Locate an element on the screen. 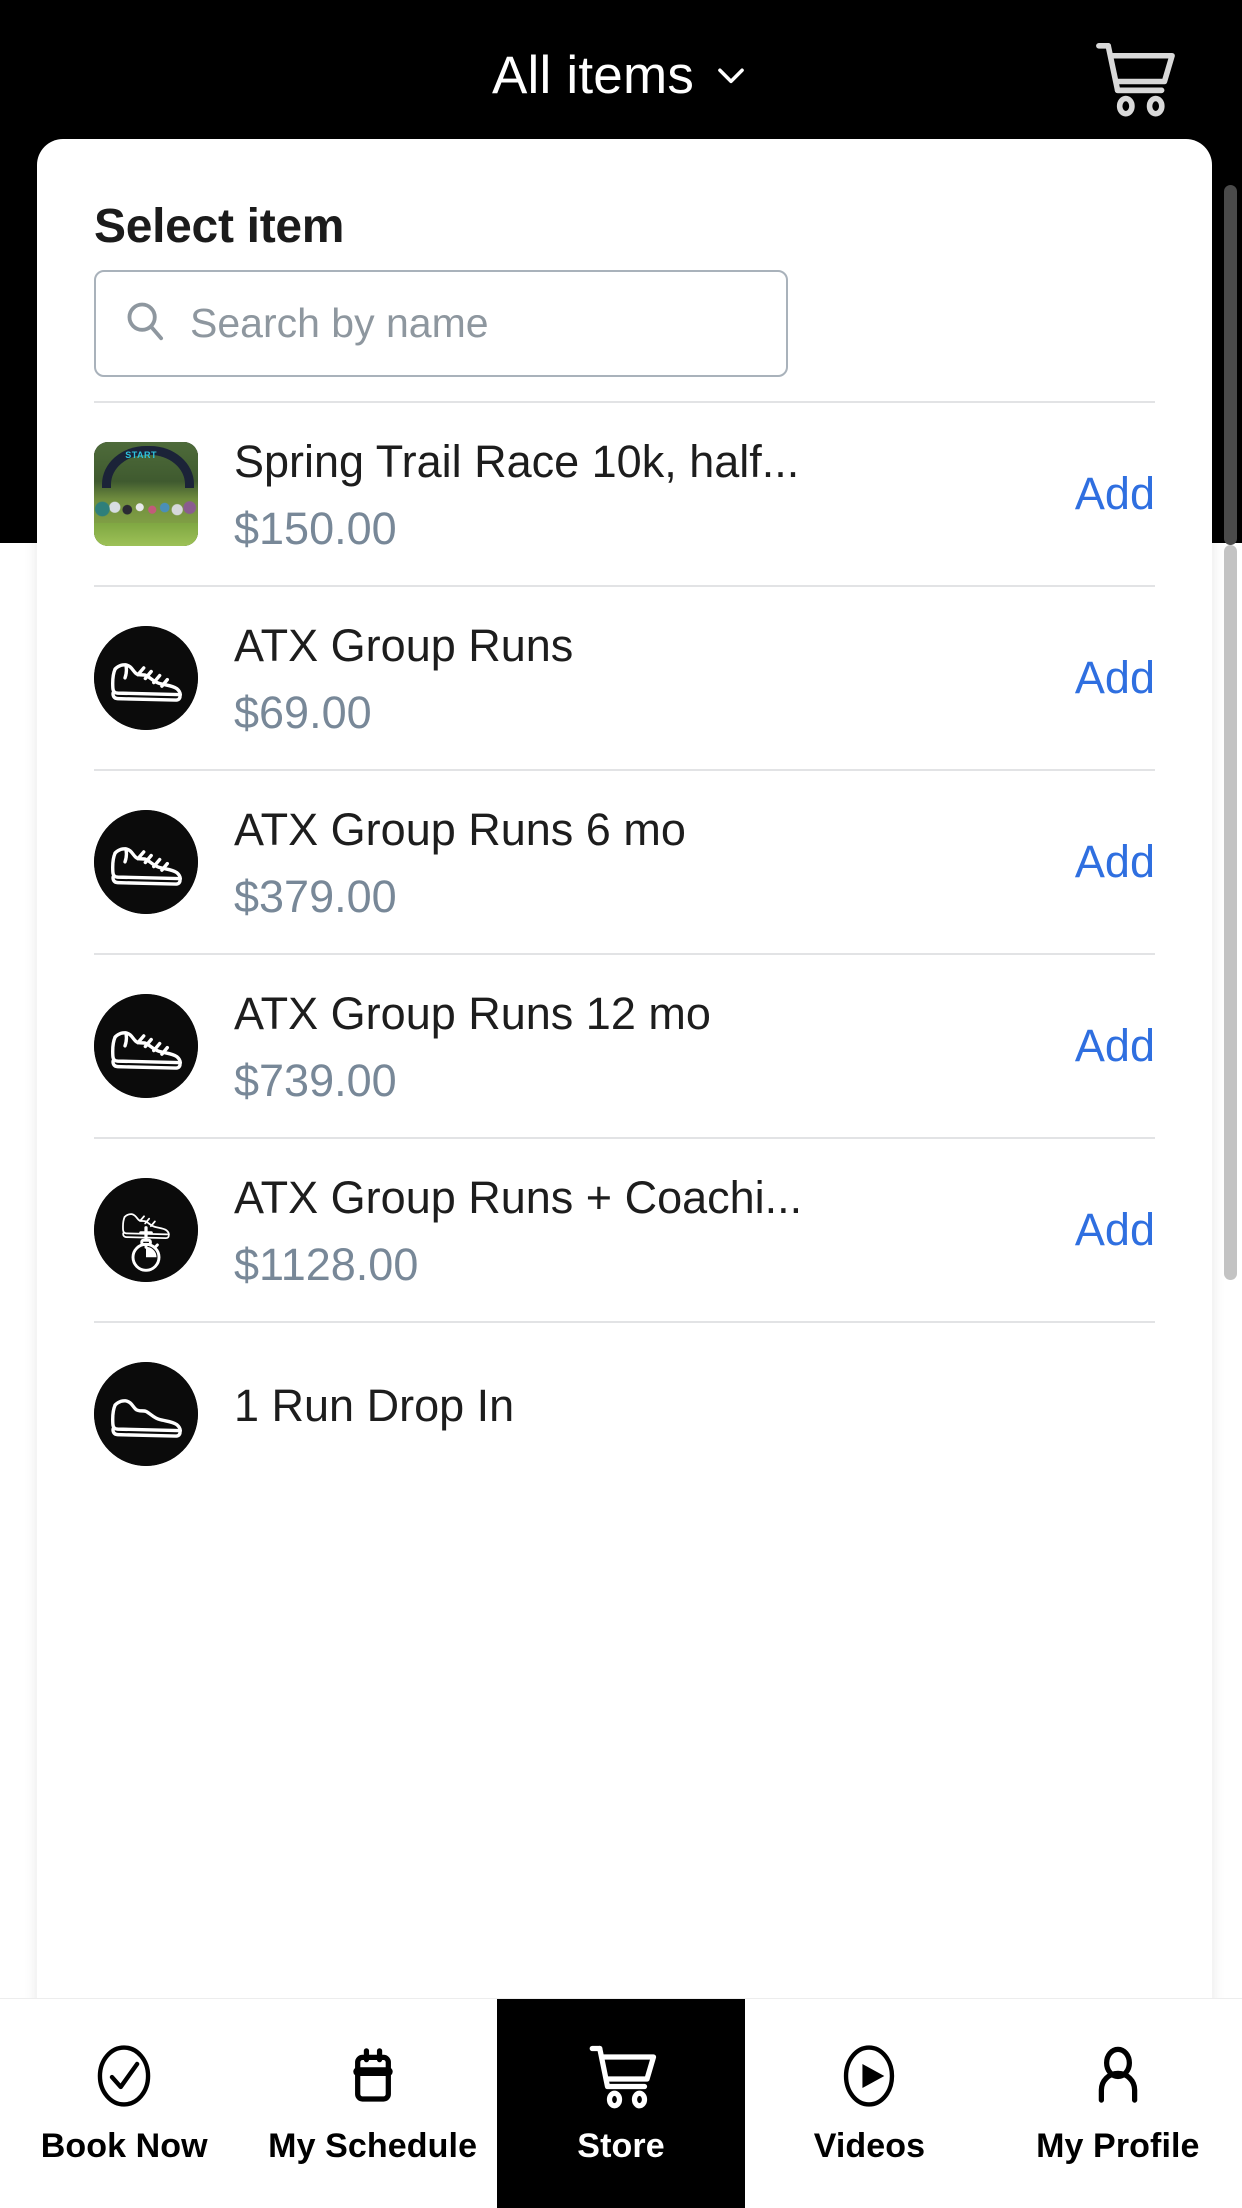 The image size is (1242, 2208). item-info: ATX Group Runs 6 mo $379.00 is located at coordinates (629, 862).